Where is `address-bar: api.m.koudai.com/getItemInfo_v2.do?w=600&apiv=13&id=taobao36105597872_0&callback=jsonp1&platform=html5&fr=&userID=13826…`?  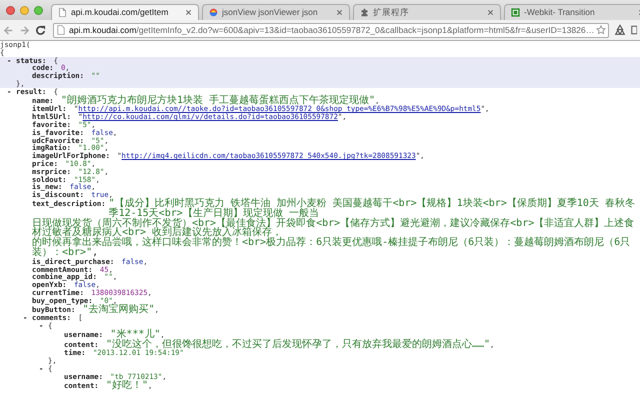
address-bar: api.m.koudai.com/getItemInfo_v2.do?w=600&apiv=13&id=taobao36105597872_0&callback=jsonp1&platform=html5&fr=&userID=13826… is located at coordinates (331, 30).